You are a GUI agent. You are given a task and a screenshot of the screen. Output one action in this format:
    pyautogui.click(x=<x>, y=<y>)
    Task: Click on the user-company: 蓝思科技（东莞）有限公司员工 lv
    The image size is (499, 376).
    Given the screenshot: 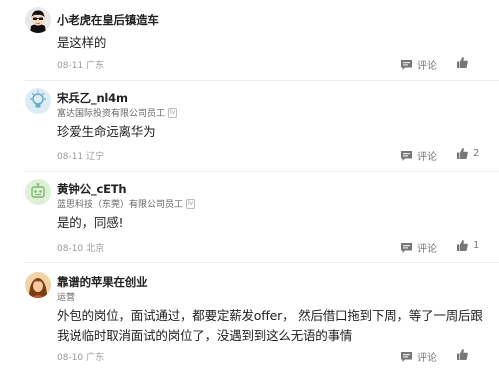 What is the action you would take?
    pyautogui.click(x=126, y=203)
    